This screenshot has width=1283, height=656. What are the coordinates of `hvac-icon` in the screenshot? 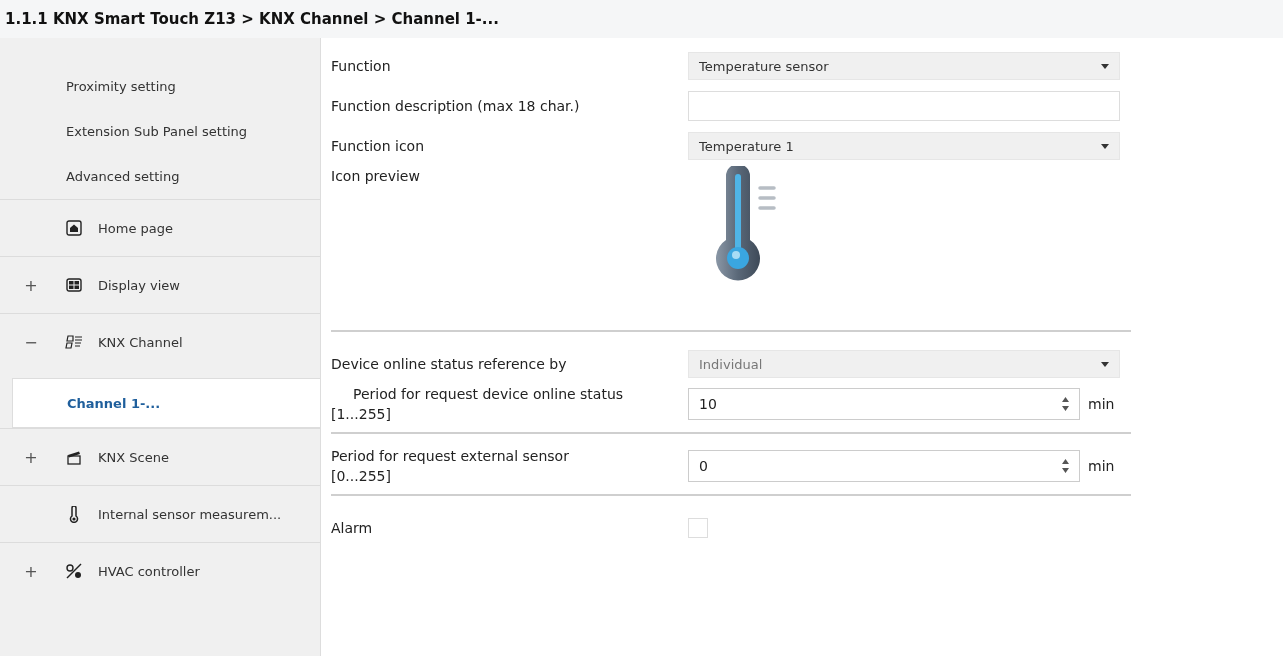 It's located at (74, 571).